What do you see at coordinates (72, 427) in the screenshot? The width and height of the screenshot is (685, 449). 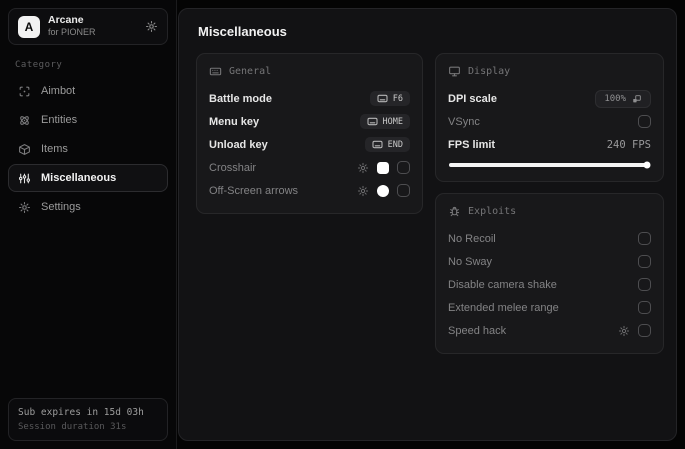 I see `session-duration-text: Session duration 31s` at bounding box center [72, 427].